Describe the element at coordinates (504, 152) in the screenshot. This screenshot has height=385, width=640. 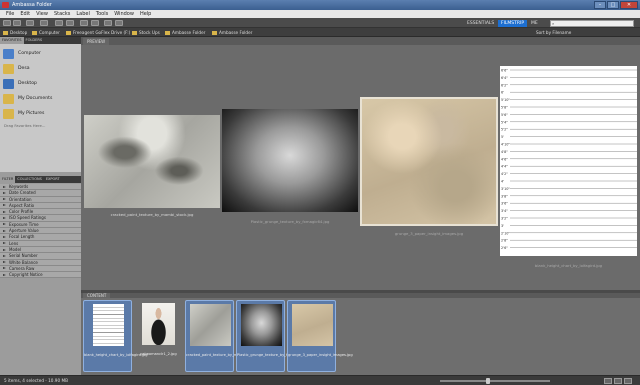
I see `height-chart-tick-label: 4'8"` at that location.